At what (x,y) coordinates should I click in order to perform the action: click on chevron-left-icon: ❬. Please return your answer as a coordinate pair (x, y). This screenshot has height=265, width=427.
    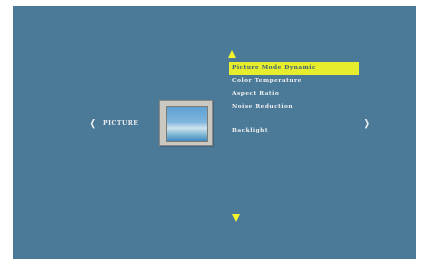
    Looking at the image, I should click on (93, 124).